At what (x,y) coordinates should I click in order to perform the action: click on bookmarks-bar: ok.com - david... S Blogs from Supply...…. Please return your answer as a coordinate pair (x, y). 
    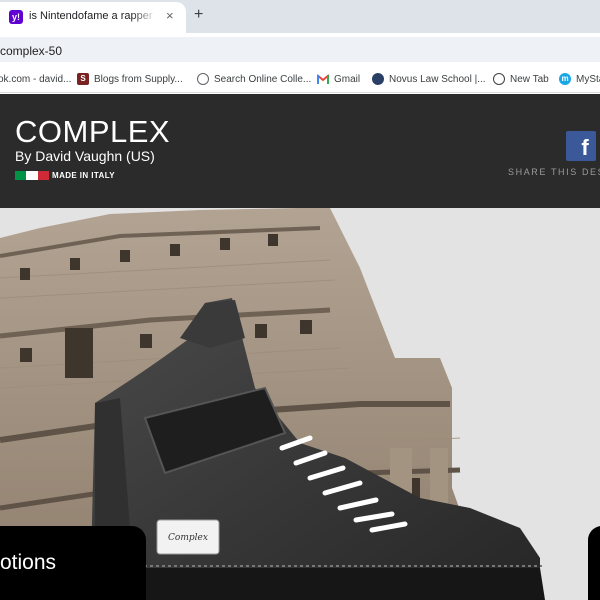
    Looking at the image, I should click on (300, 79).